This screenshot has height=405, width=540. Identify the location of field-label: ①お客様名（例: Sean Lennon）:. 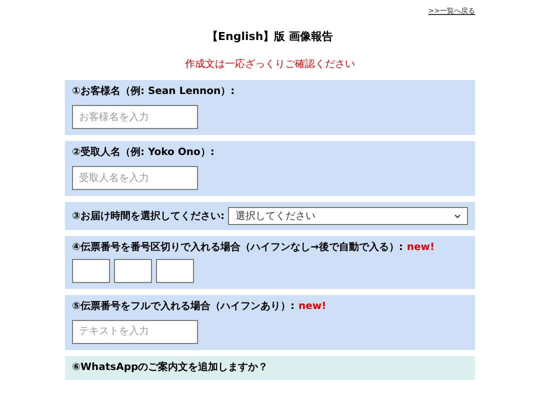
(153, 92).